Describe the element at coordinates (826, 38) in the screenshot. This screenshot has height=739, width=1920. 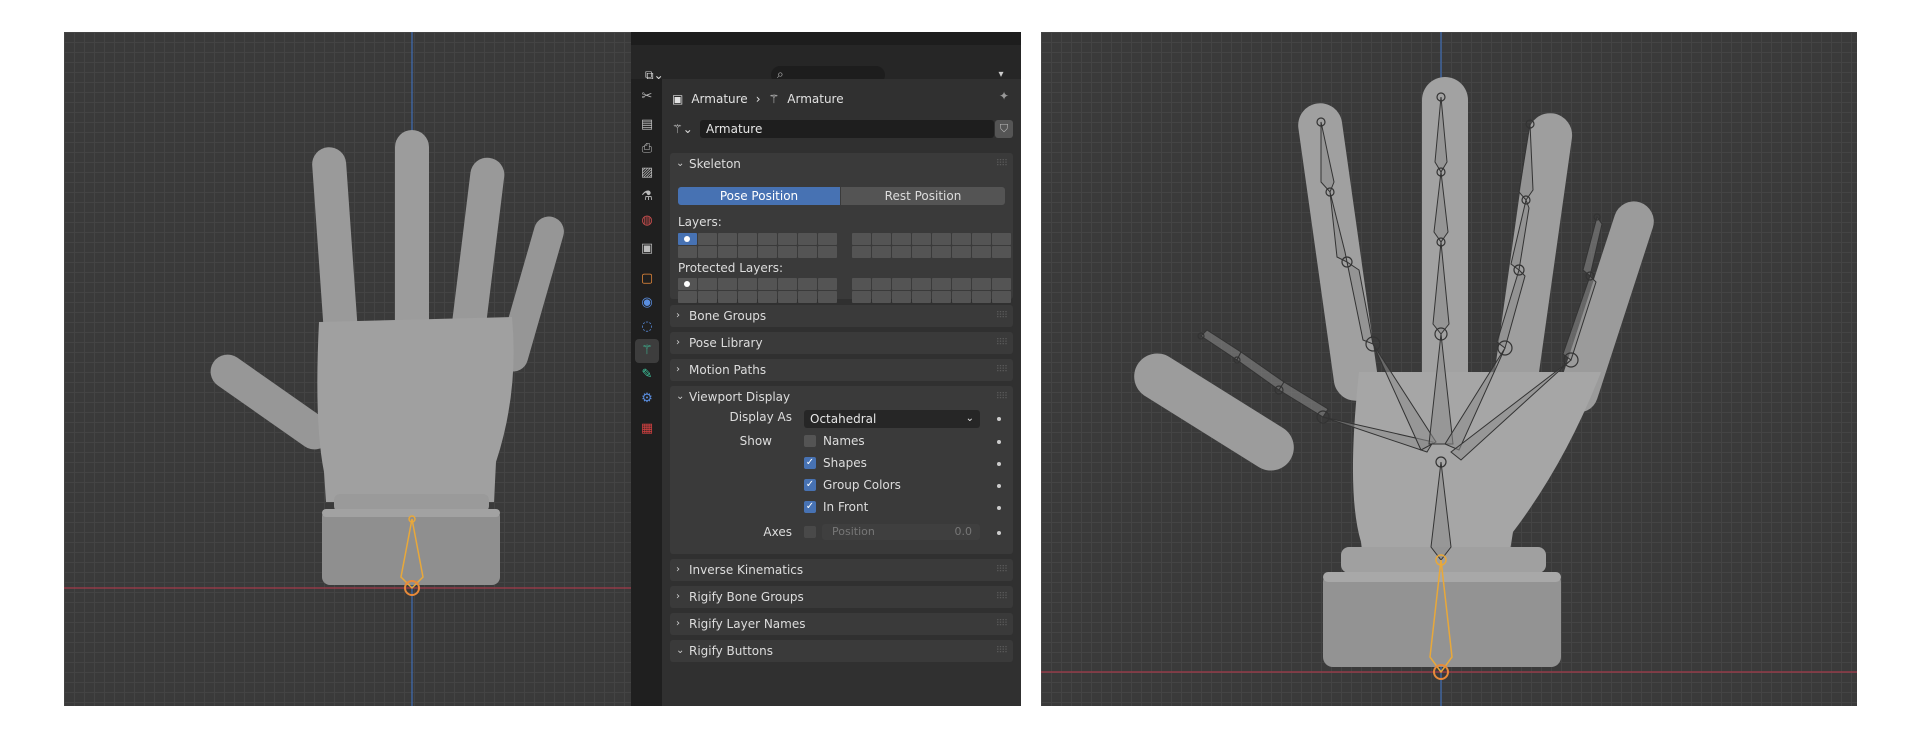
I see `area-top-border` at that location.